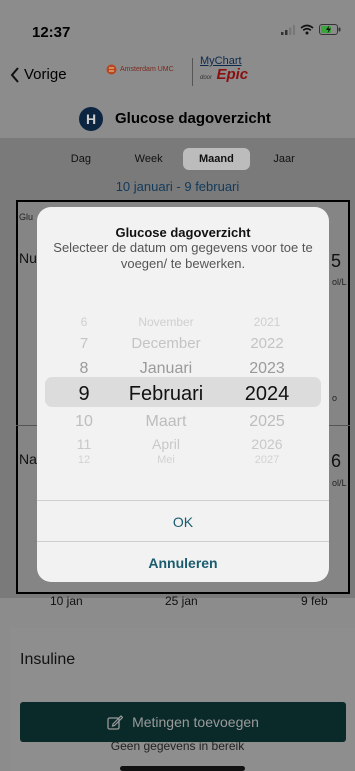  What do you see at coordinates (166, 421) in the screenshot?
I see `picker-month: Maart` at bounding box center [166, 421].